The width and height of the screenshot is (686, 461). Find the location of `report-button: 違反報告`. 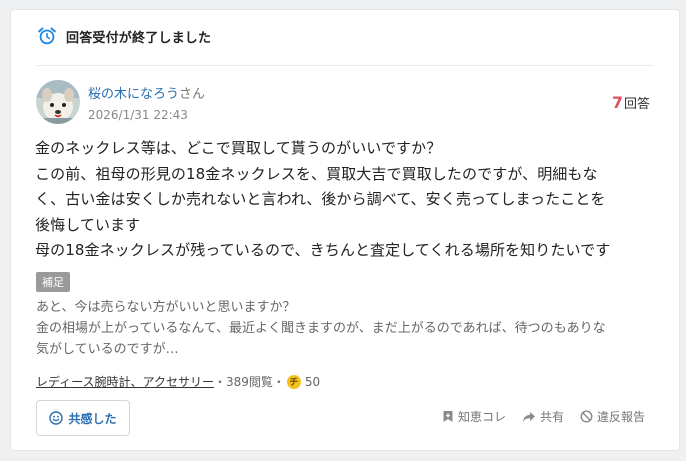

report-button: 違反報告 is located at coordinates (612, 416).